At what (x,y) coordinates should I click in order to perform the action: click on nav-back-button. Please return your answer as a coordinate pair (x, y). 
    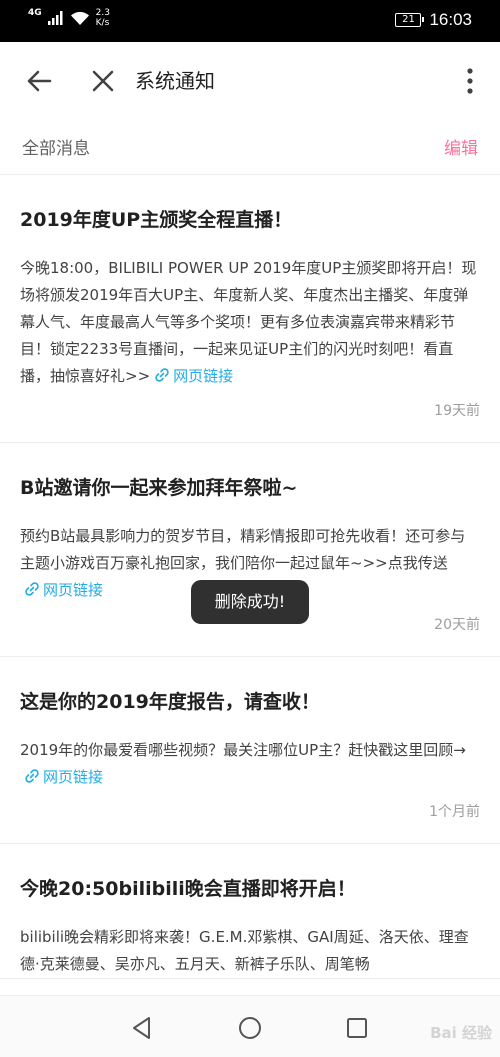
    Looking at the image, I should click on (142, 1028).